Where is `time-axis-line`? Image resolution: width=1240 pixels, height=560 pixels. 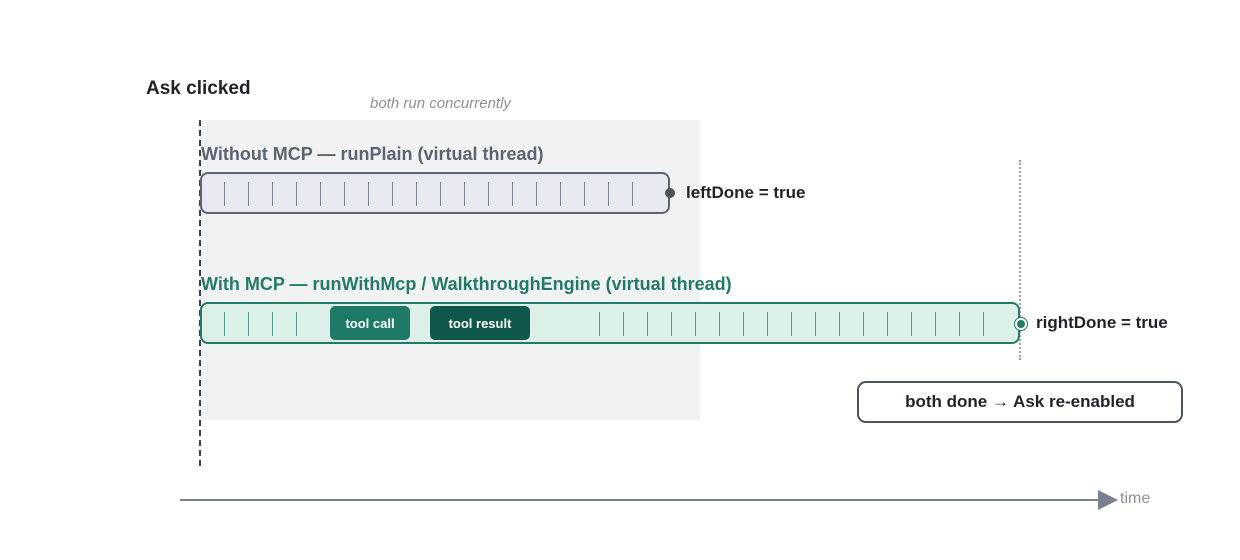 time-axis-line is located at coordinates (640, 500).